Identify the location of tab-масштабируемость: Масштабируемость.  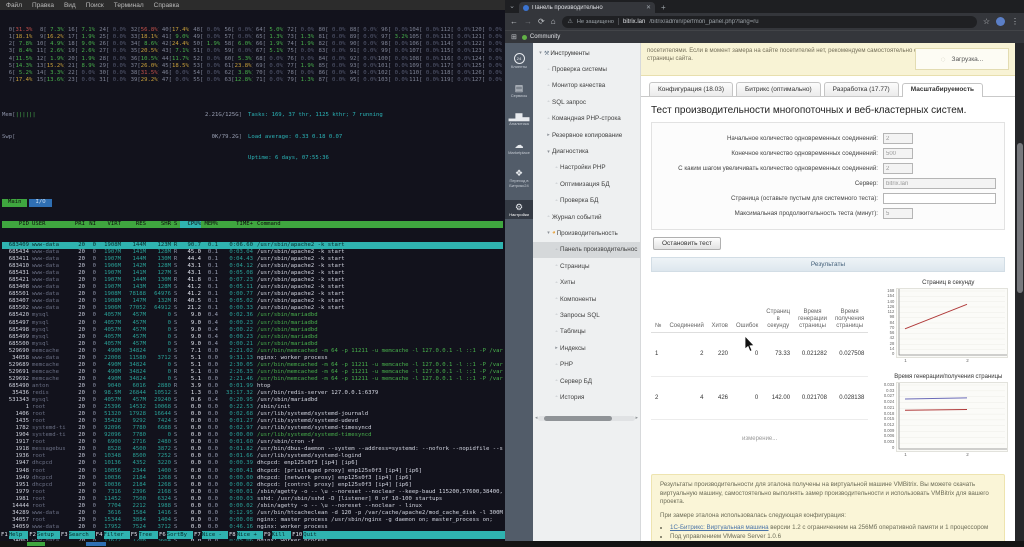
(942, 90).